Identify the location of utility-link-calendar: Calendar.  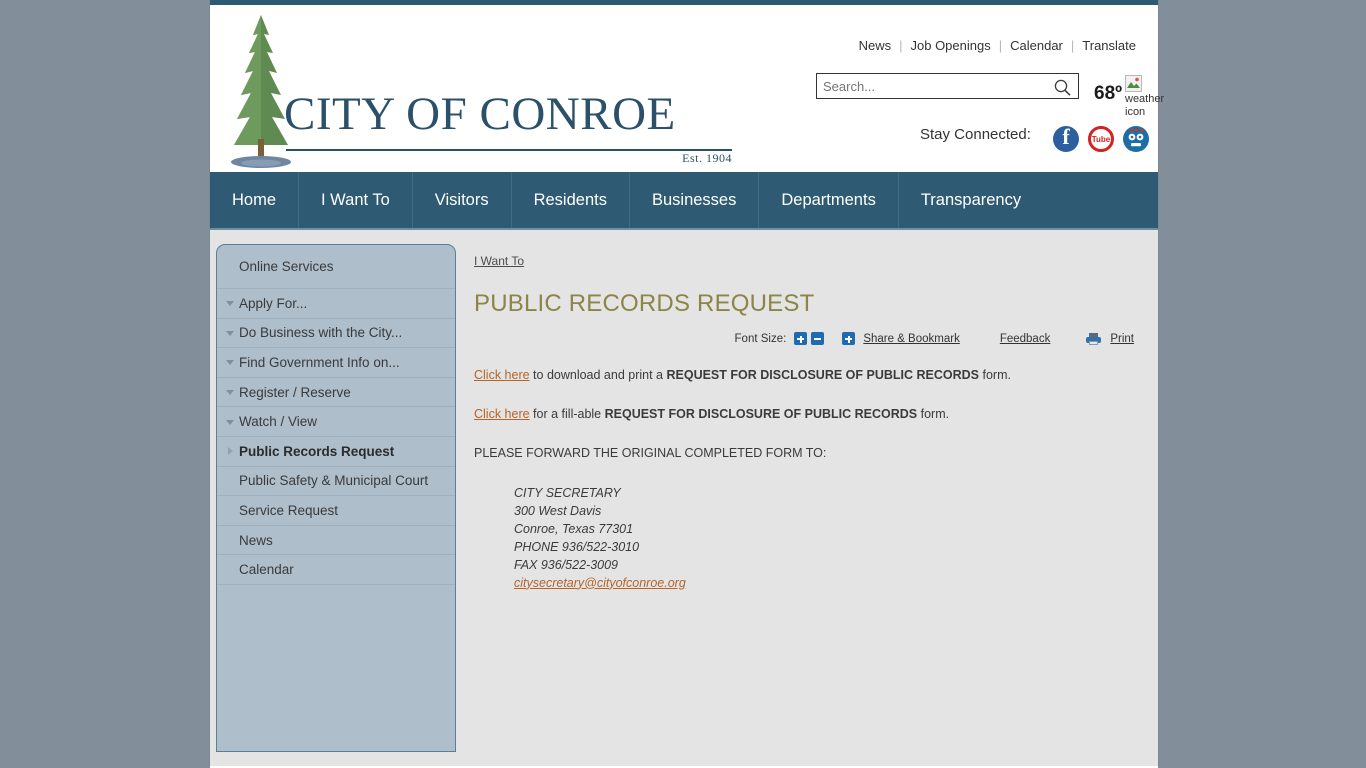
(1036, 45).